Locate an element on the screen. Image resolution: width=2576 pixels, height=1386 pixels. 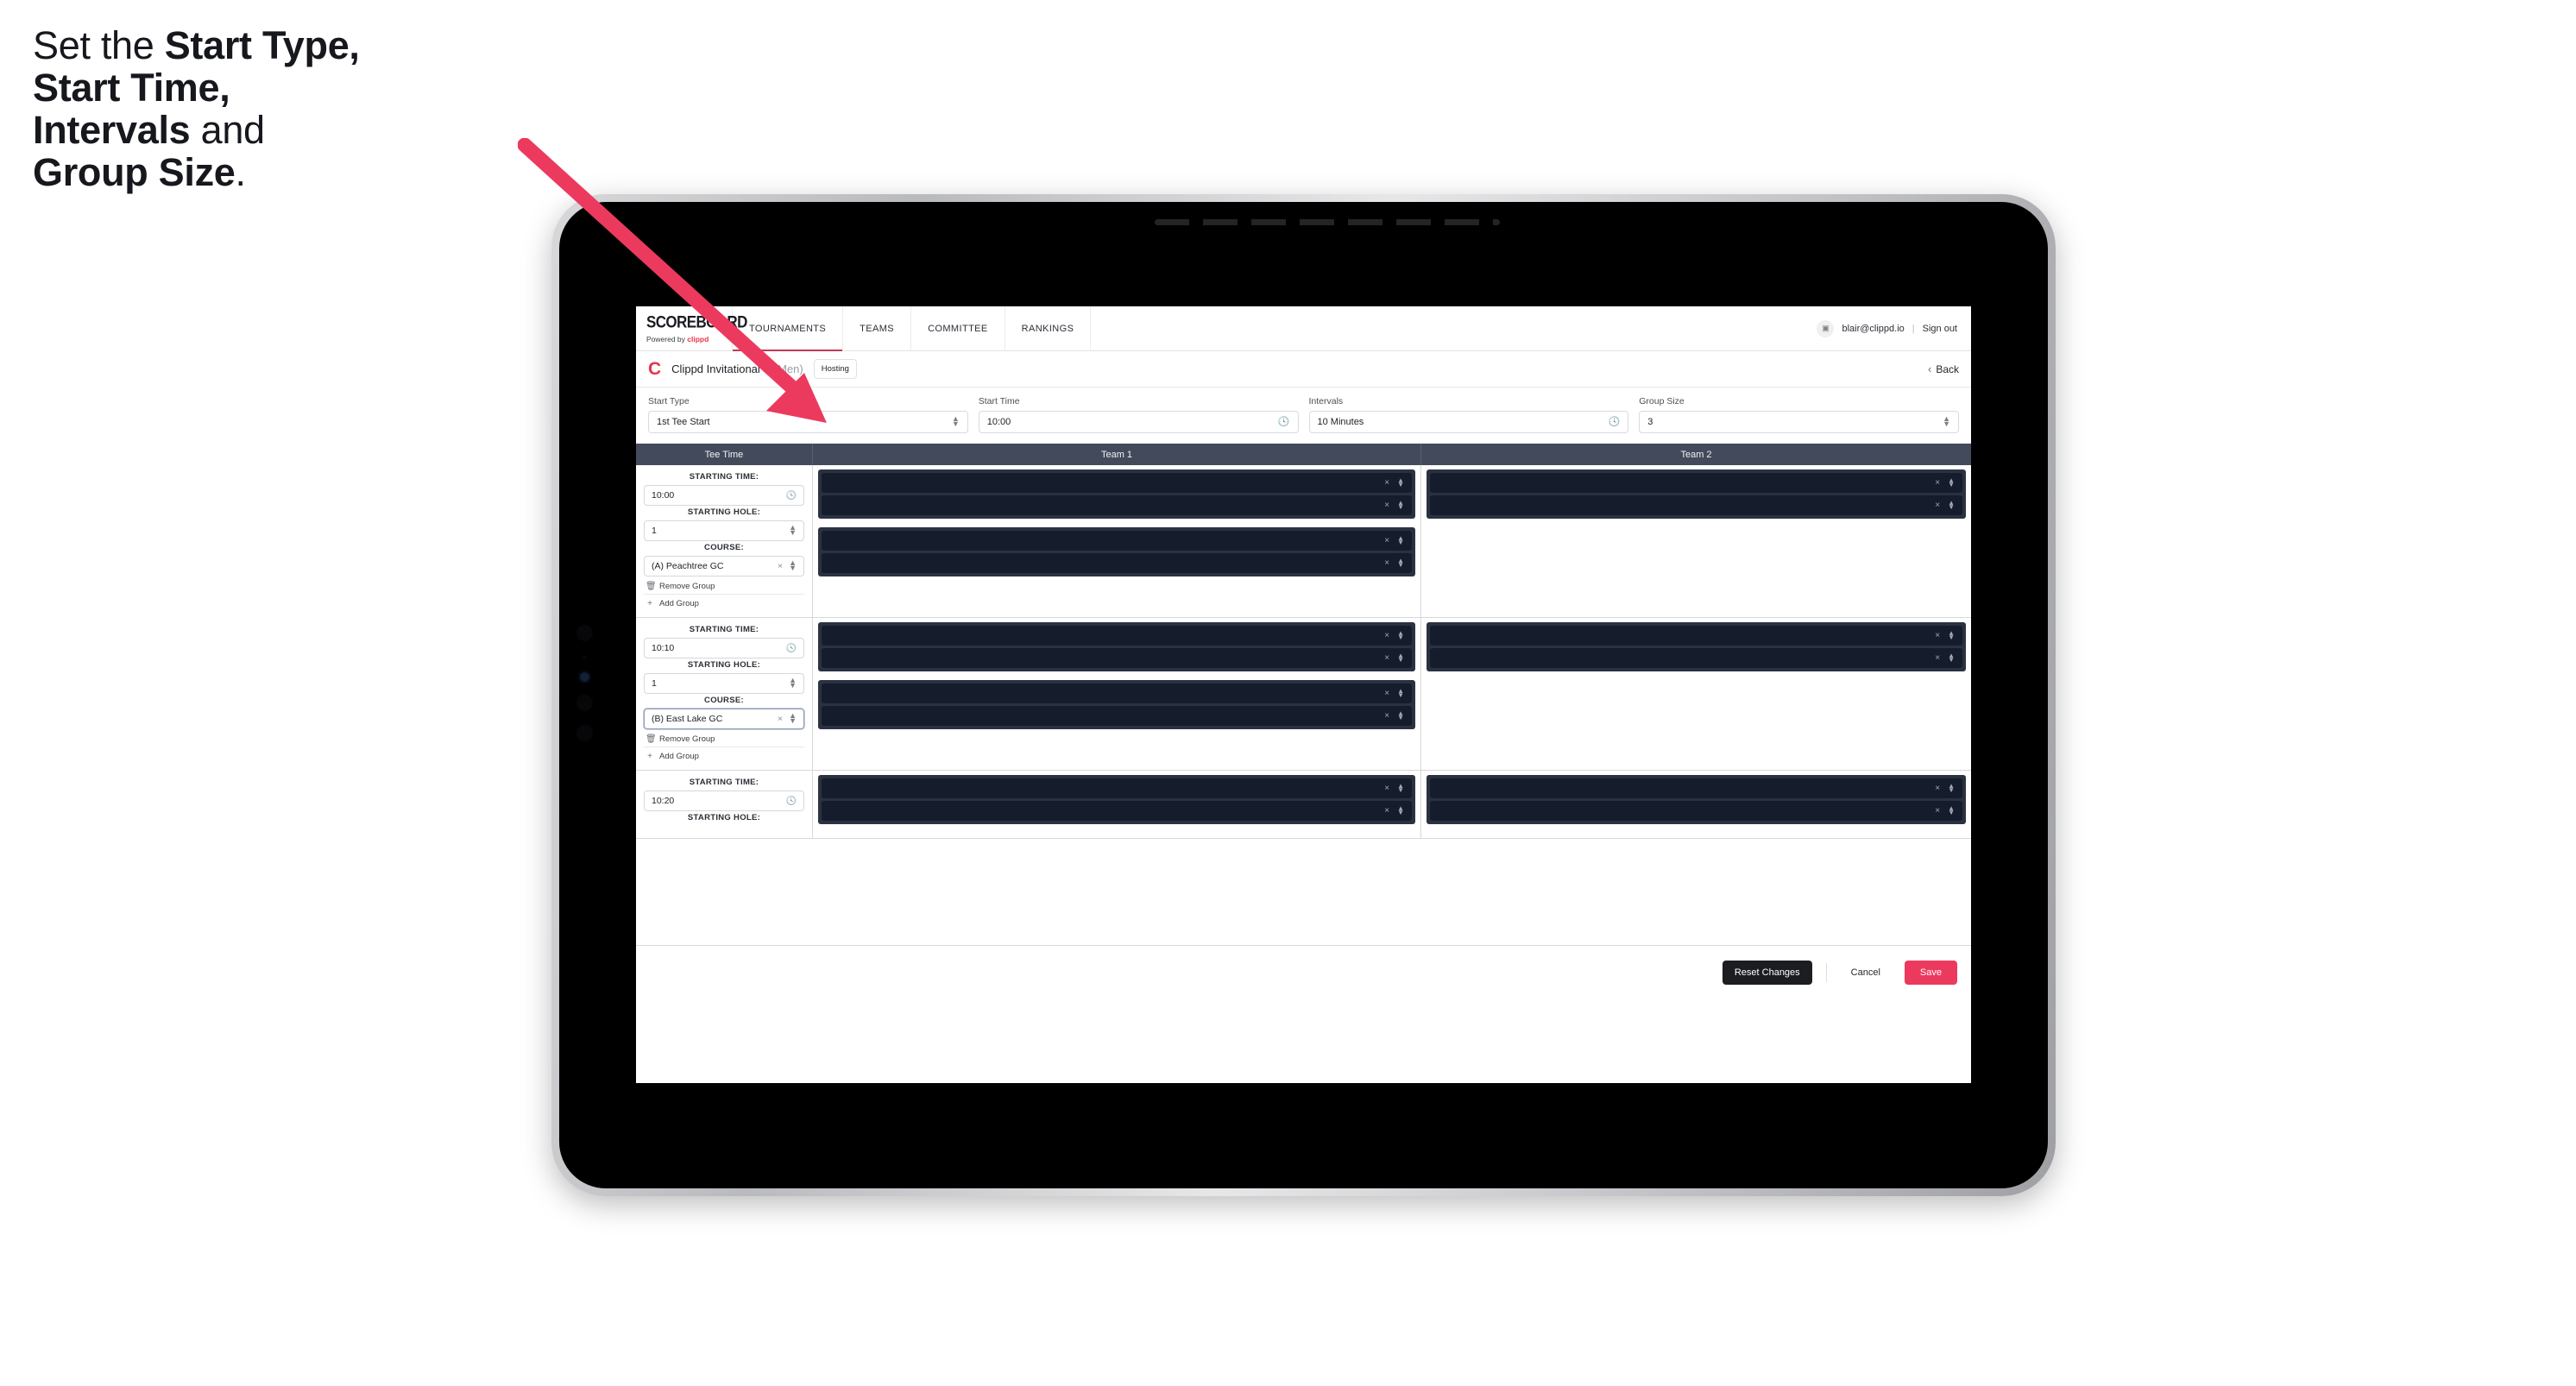
input-starting-time: 10:00 🕓 is located at coordinates (724, 496).